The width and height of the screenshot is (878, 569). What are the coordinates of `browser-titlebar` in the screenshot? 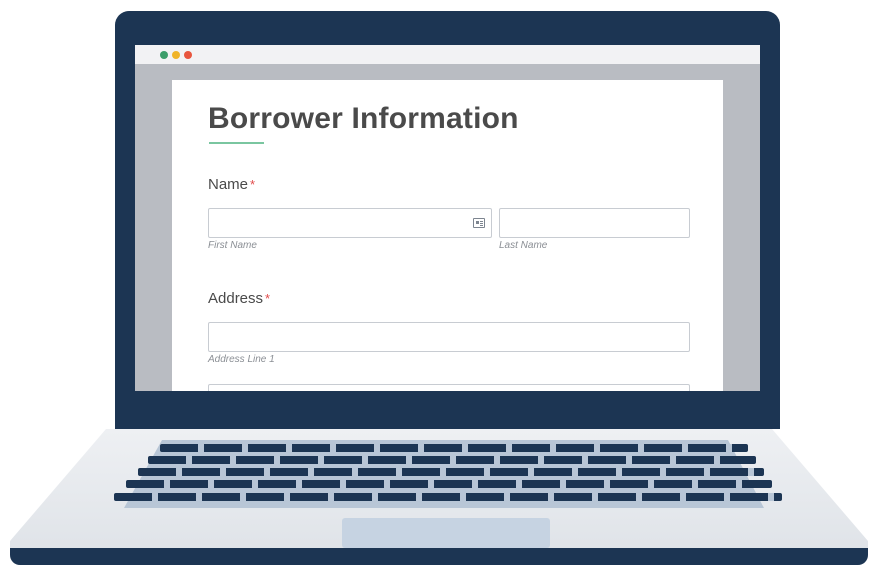 It's located at (447, 54).